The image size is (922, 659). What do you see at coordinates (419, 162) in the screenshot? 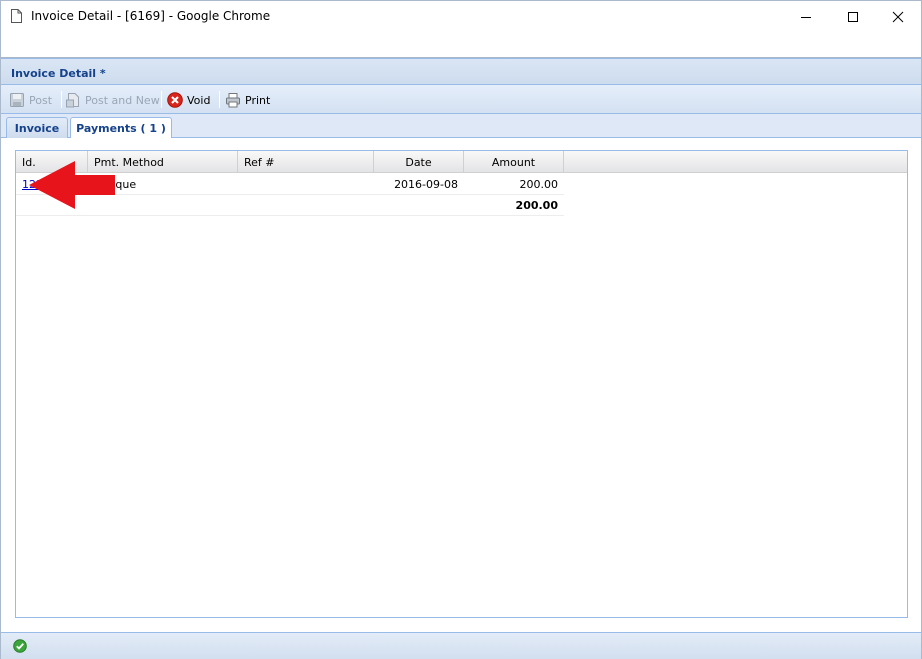
I see `column-header-date: Date` at bounding box center [419, 162].